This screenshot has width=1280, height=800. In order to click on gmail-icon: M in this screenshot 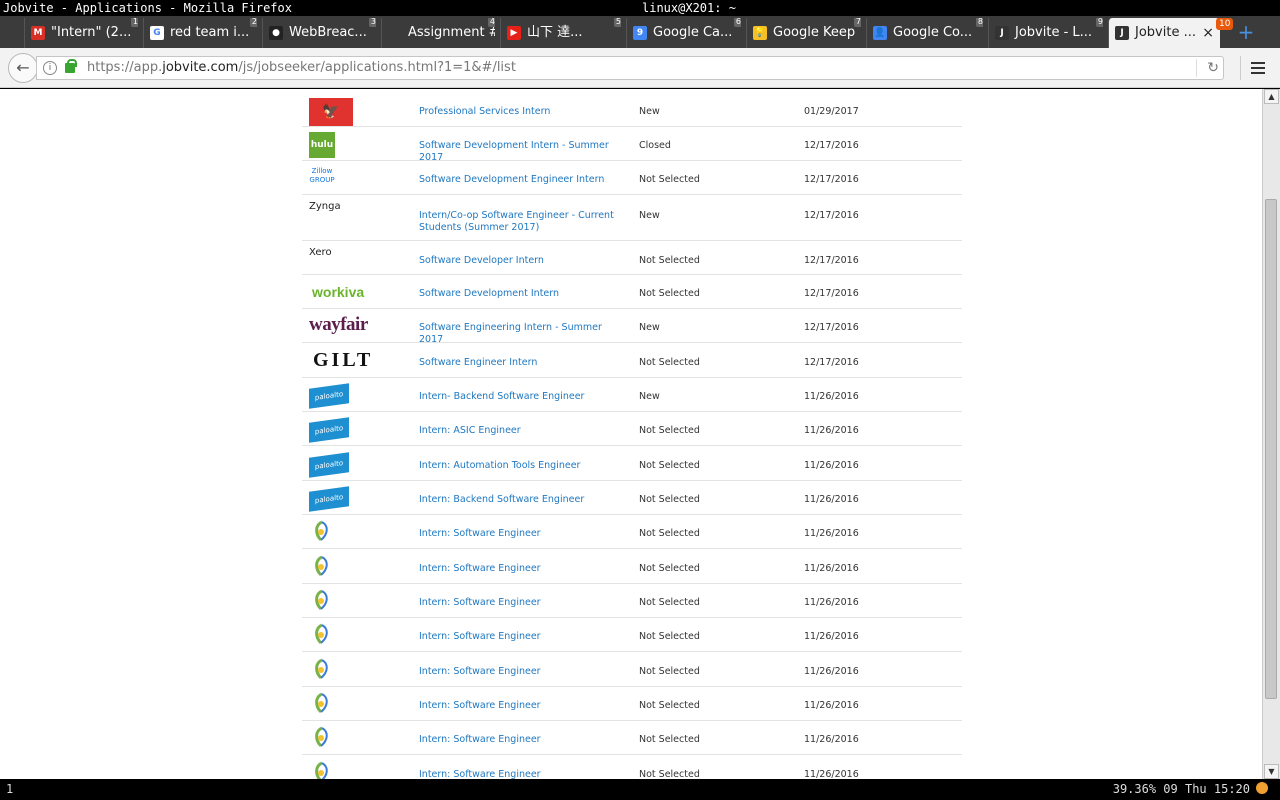, I will do `click(38, 33)`.